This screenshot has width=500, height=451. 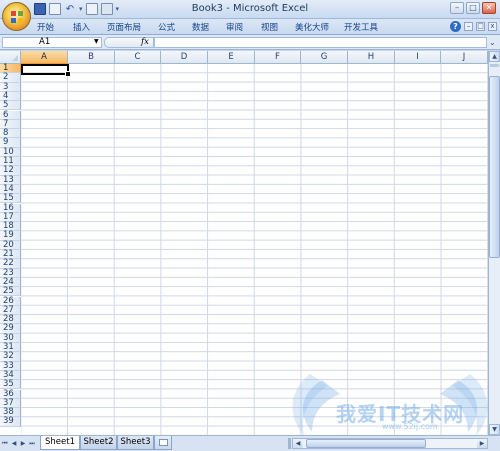 I want to click on ribbon-tab-bar: 开始 插入 页面布局 公式 数据 审阅 视图 美化大师 开发工具 ? – □ x, so click(x=250, y=27).